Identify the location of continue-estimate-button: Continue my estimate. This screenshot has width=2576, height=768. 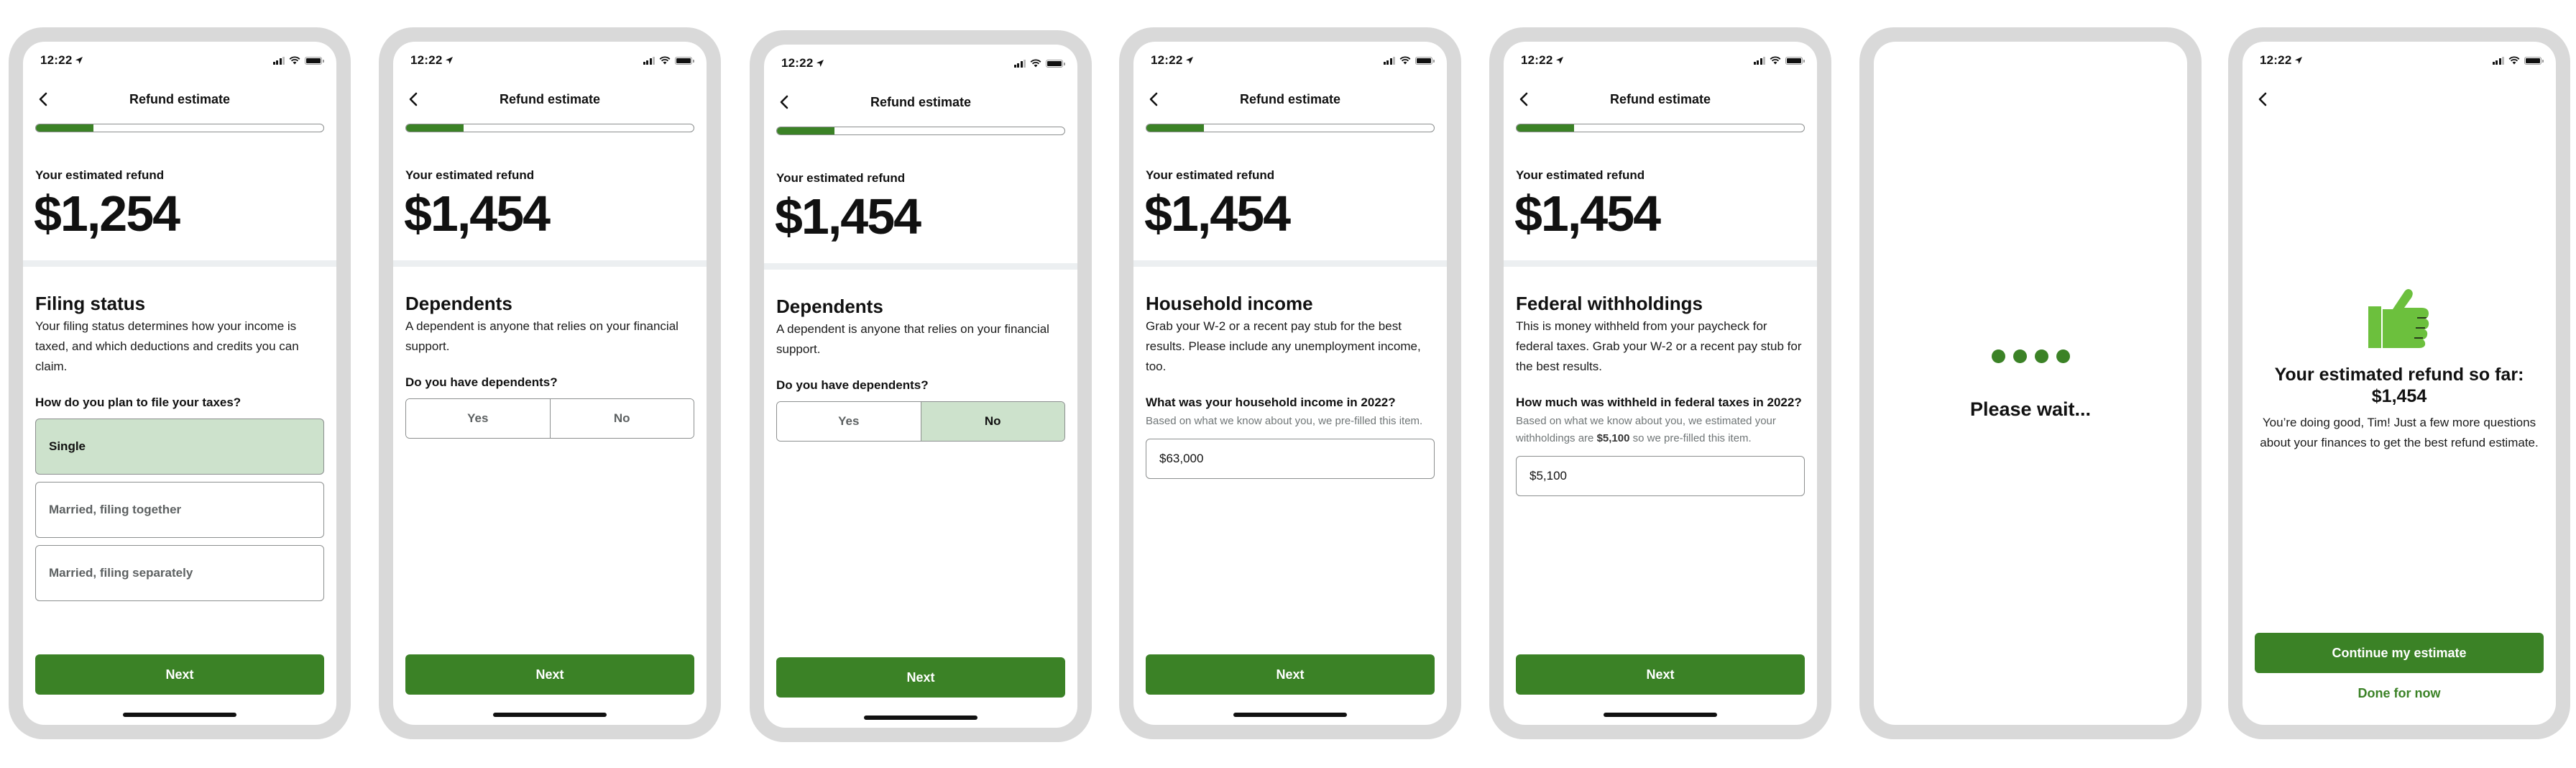
(2399, 653).